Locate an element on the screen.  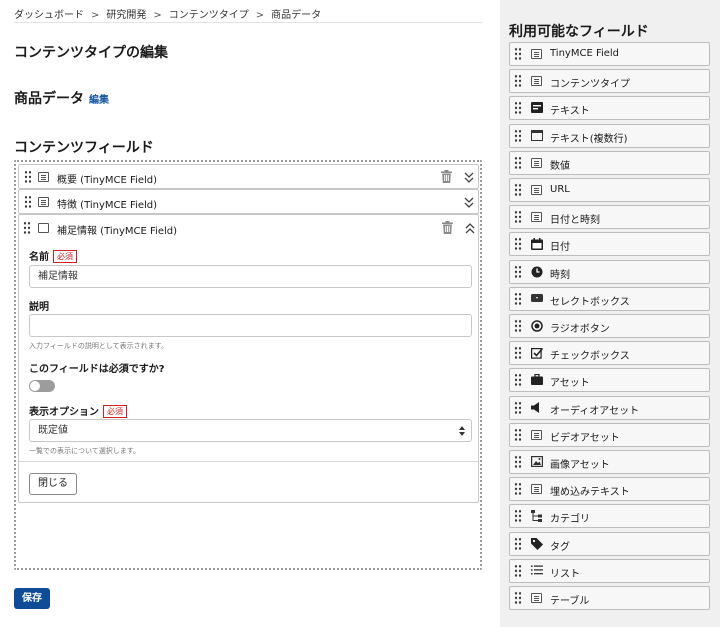
close-button: 閉じる is located at coordinates (53, 484).